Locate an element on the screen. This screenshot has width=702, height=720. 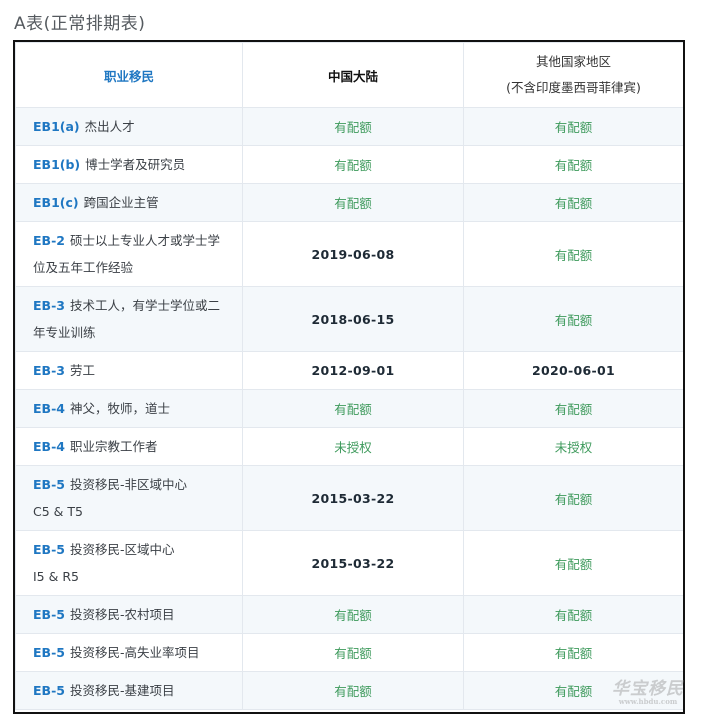
table-row: EB-3 技术工人，有学士学位或二年专业训练 2018-06-15 有配额 is located at coordinates (349, 319).